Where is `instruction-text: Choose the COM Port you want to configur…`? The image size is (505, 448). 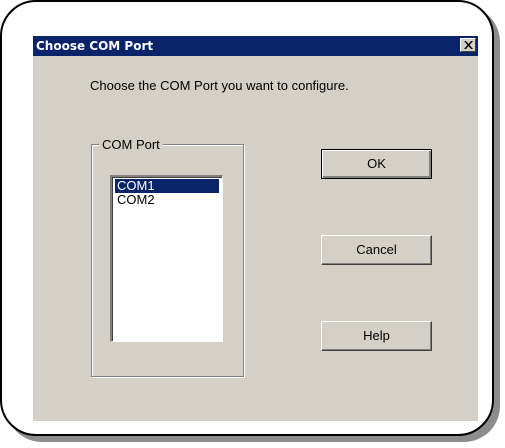 instruction-text: Choose the COM Port you want to configur… is located at coordinates (219, 85).